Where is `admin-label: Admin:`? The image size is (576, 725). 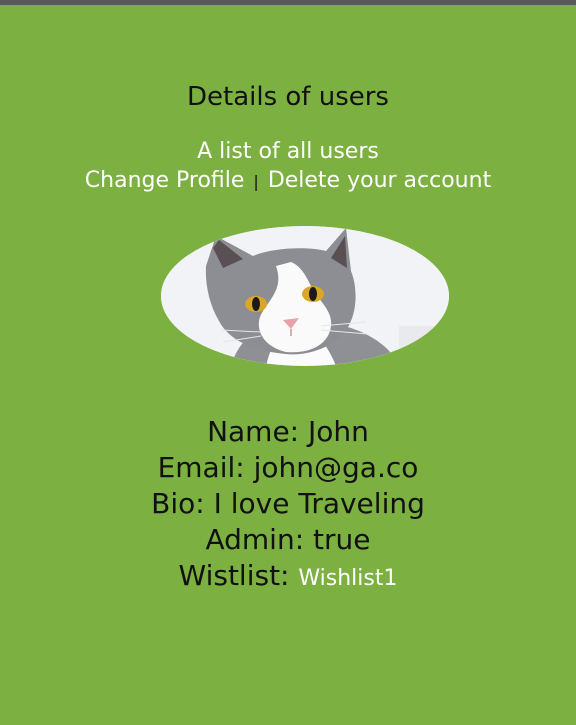 admin-label: Admin: is located at coordinates (259, 539).